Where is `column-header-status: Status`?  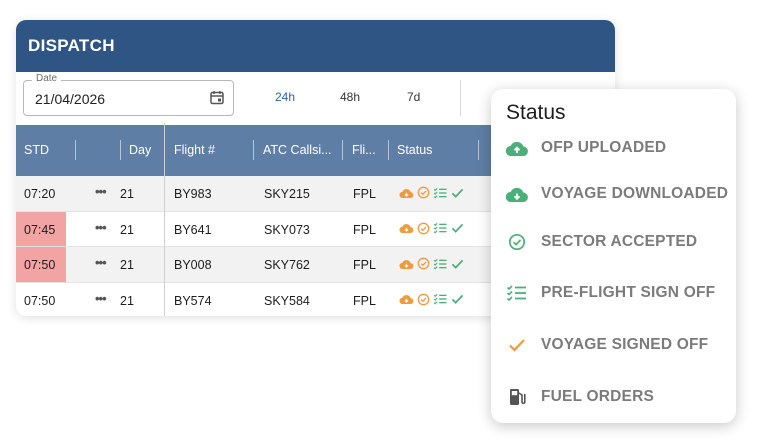 column-header-status: Status is located at coordinates (414, 150).